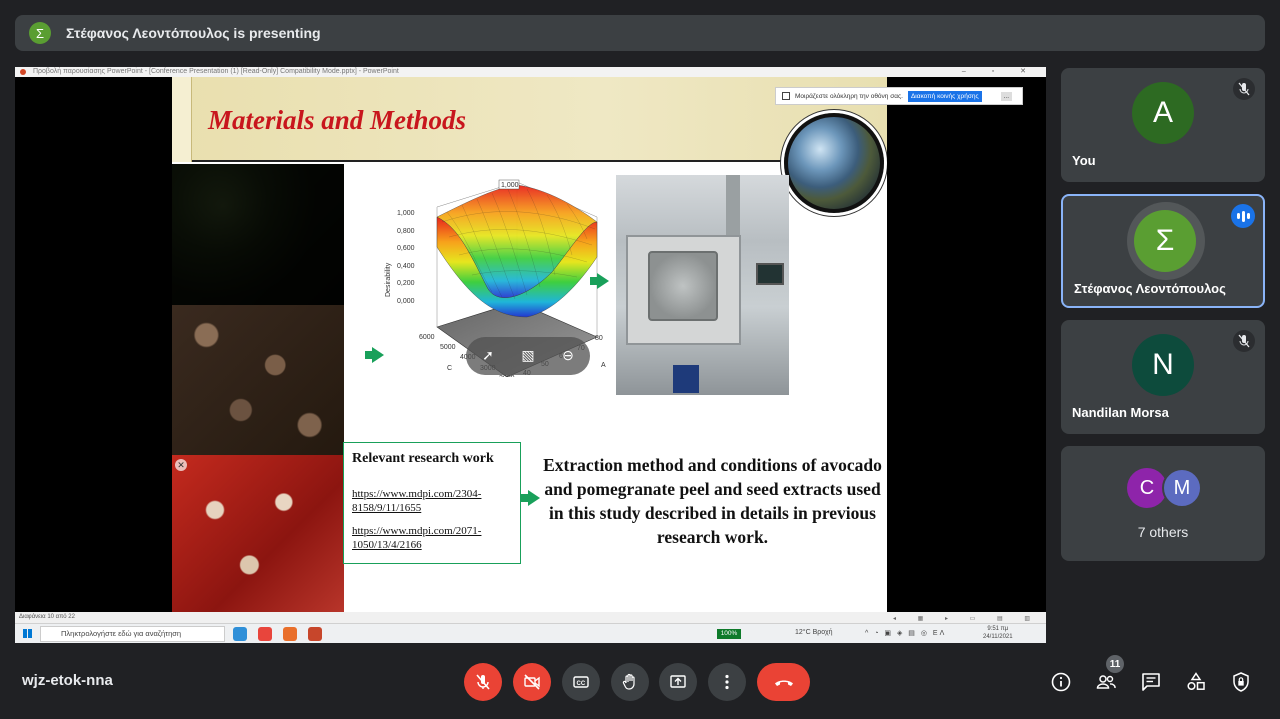  I want to click on present-icon, so click(678, 681).